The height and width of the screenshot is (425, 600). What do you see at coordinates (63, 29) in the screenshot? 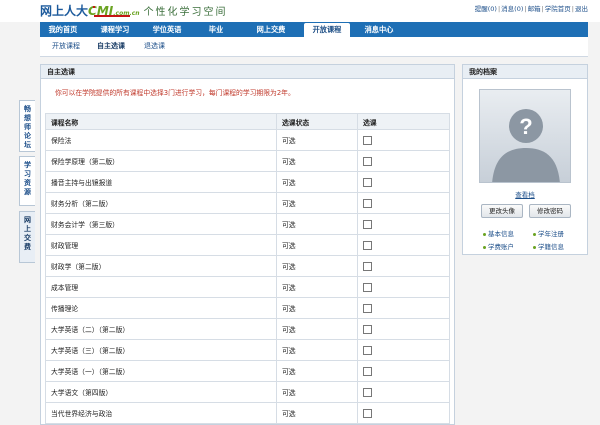
I see `nav-my-home: 我的首页` at bounding box center [63, 29].